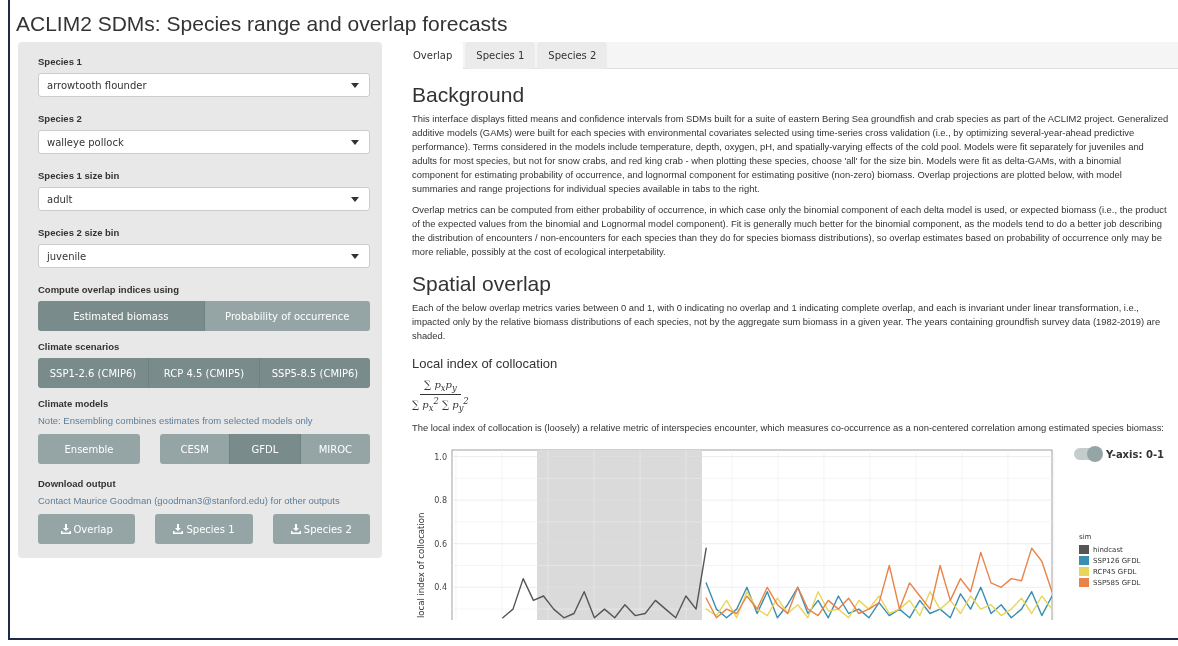 Image resolution: width=1178 pixels, height=646 pixels. I want to click on section-heading: Spatial overlap, so click(482, 284).